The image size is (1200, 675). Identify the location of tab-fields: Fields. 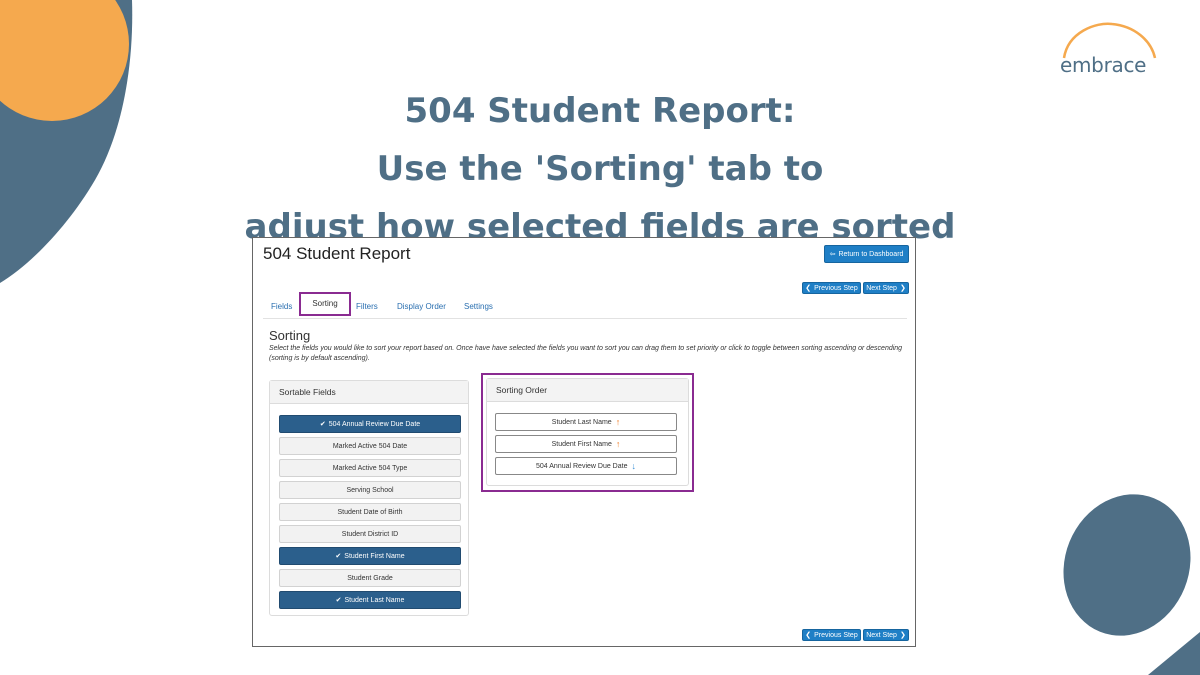
(281, 308).